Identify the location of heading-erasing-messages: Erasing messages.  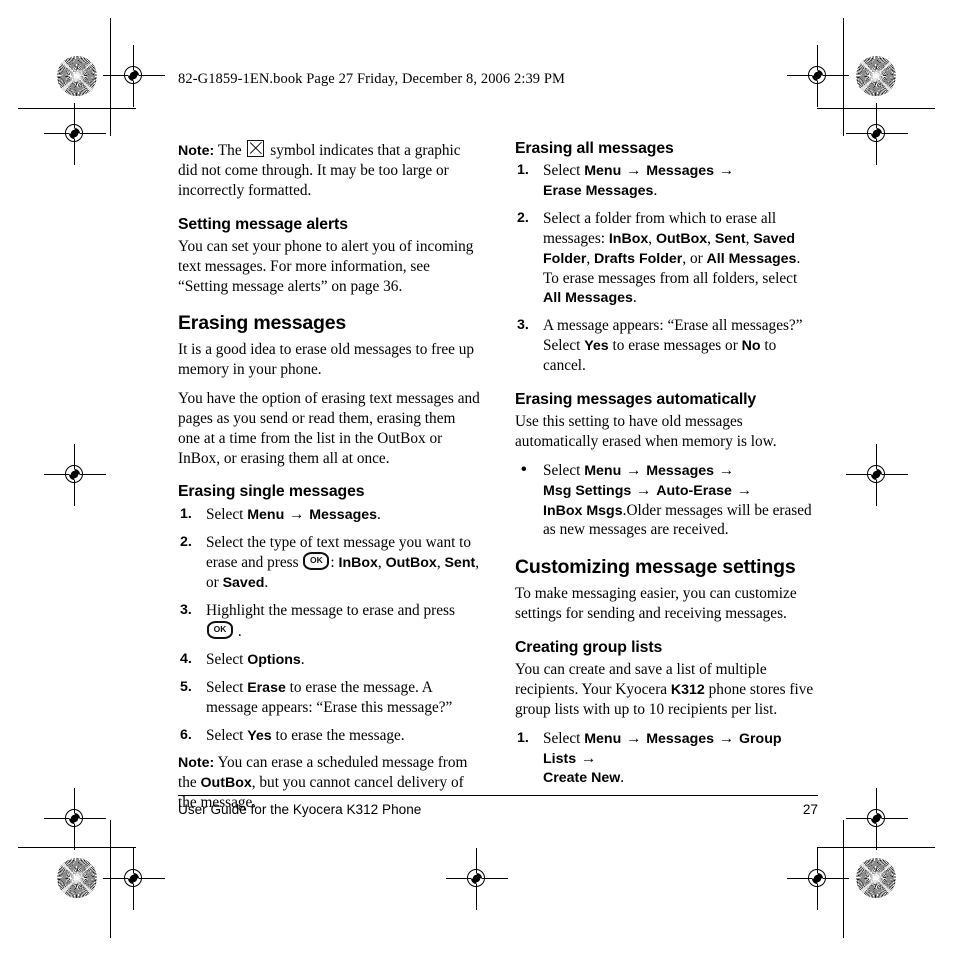
(262, 323).